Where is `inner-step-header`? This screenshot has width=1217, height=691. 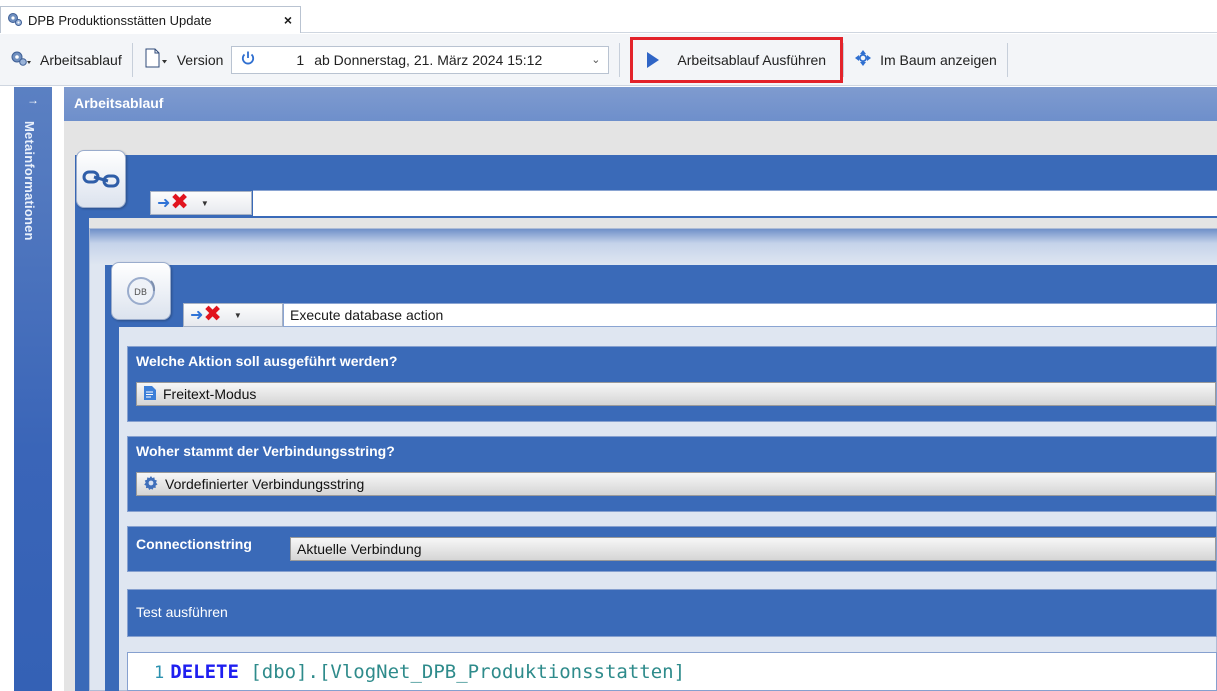
inner-step-header is located at coordinates (661, 284).